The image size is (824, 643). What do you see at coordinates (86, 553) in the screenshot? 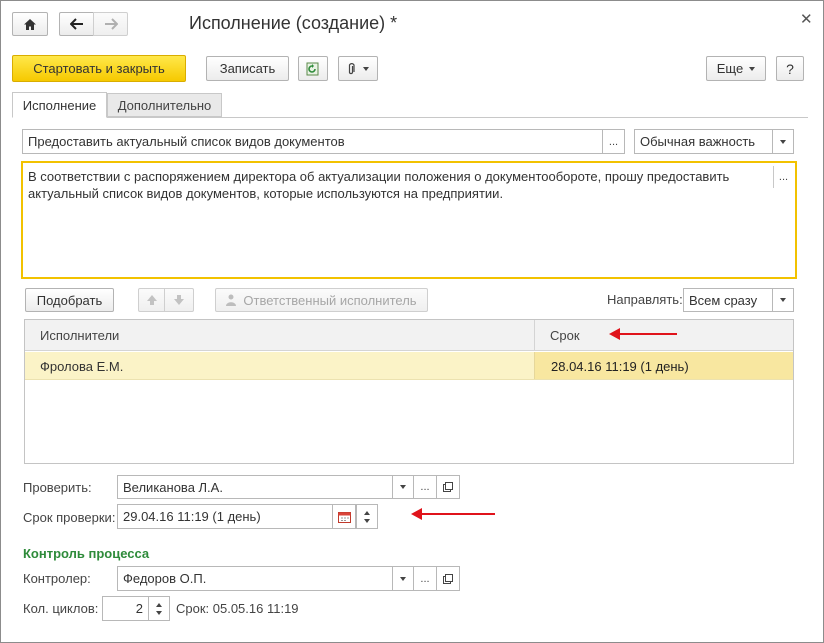
I see `control-section-title: Контроль процесса` at bounding box center [86, 553].